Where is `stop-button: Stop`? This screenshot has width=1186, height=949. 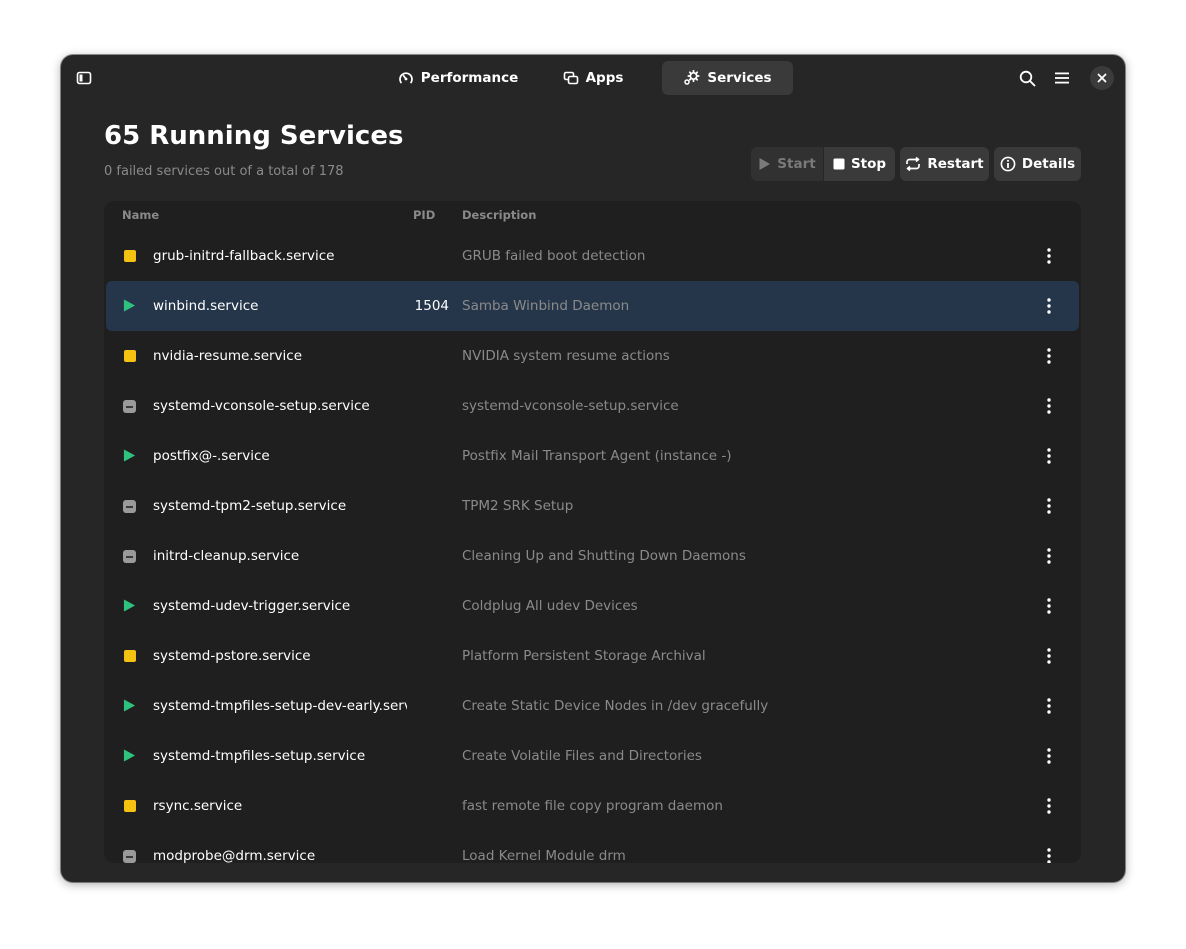
stop-button: Stop is located at coordinates (859, 164).